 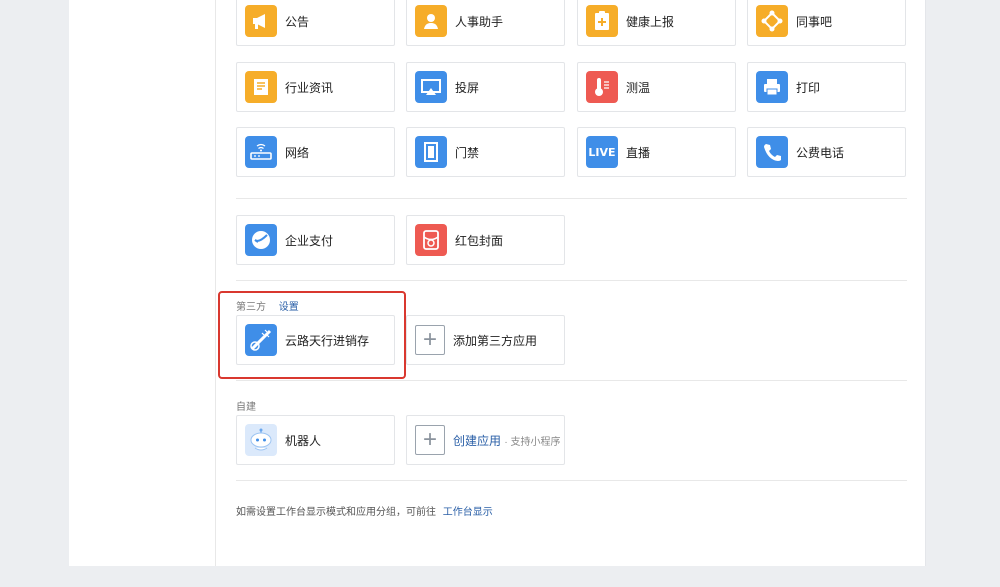 I want to click on megaphone-icon, so click(x=261, y=21).